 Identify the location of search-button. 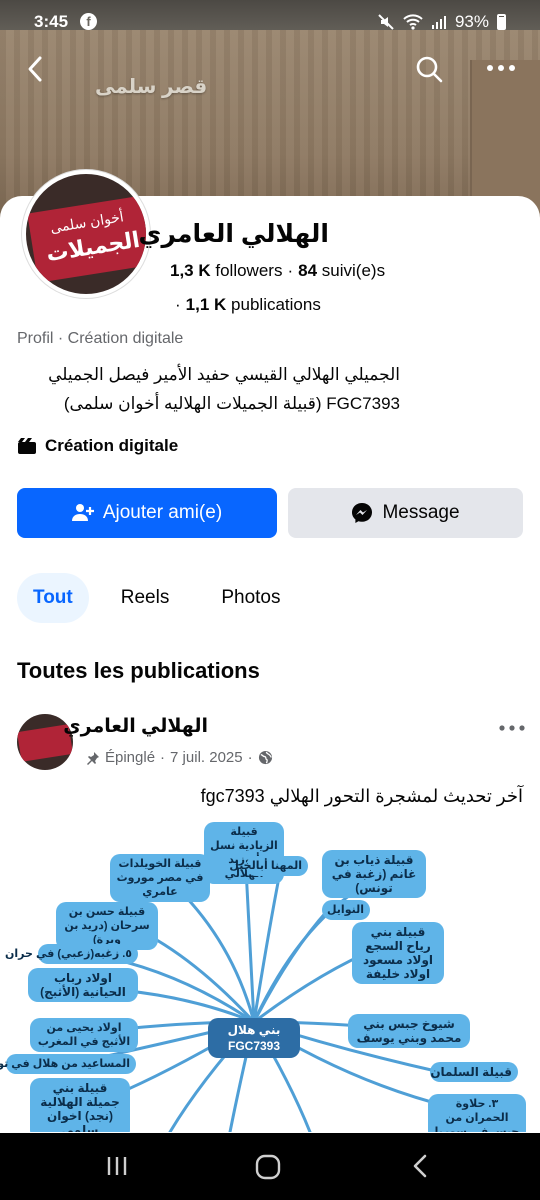
(429, 69).